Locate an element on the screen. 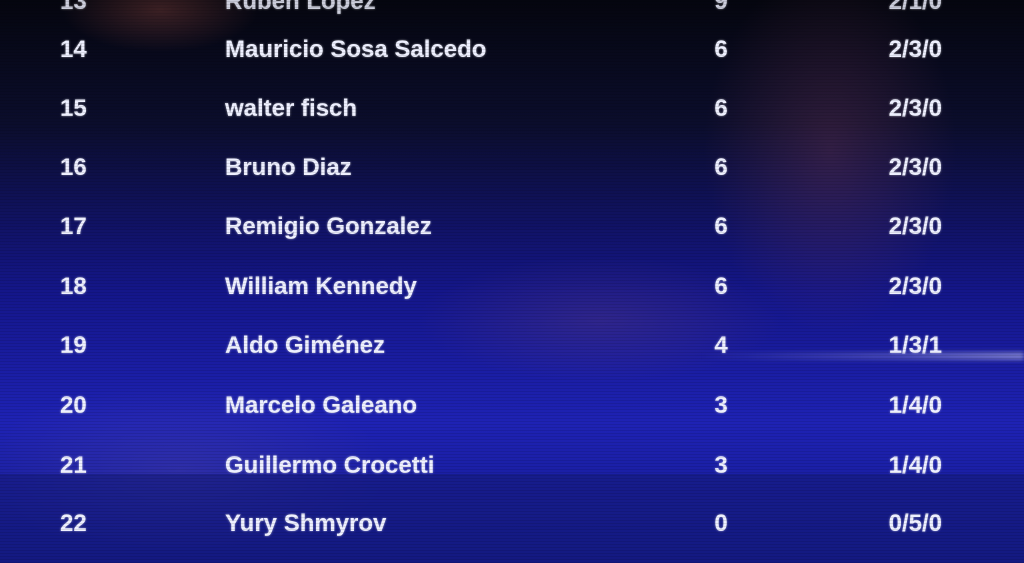  player-name-cell: Marcelo Galeano is located at coordinates (321, 405).